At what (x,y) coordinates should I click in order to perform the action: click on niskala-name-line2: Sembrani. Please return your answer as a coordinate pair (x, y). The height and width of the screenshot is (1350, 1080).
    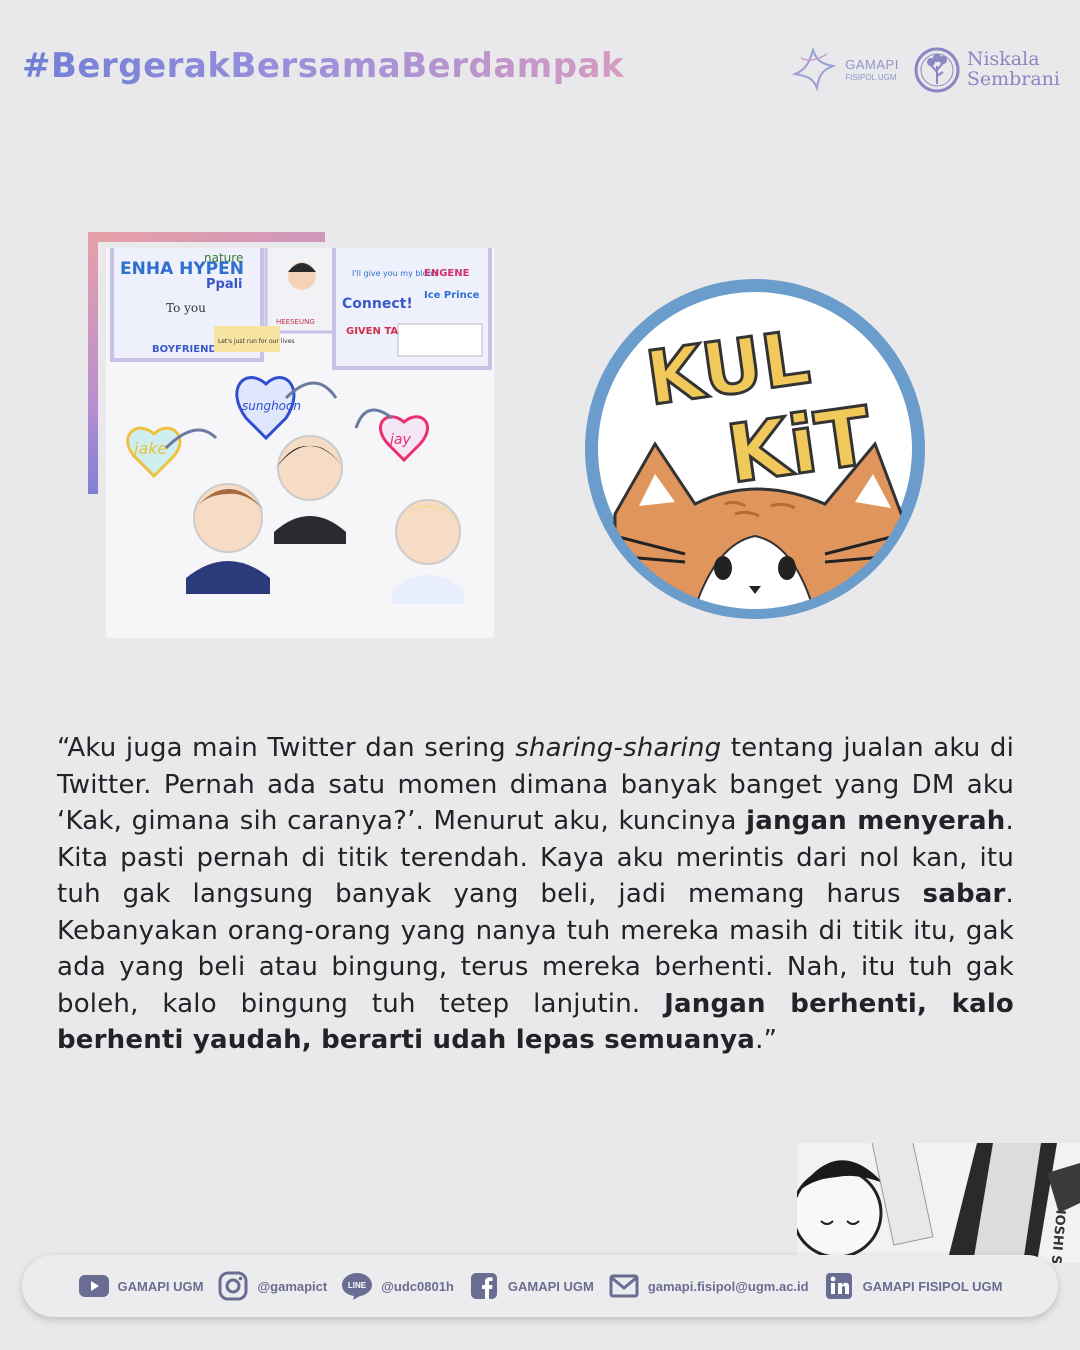
    Looking at the image, I should click on (1013, 79).